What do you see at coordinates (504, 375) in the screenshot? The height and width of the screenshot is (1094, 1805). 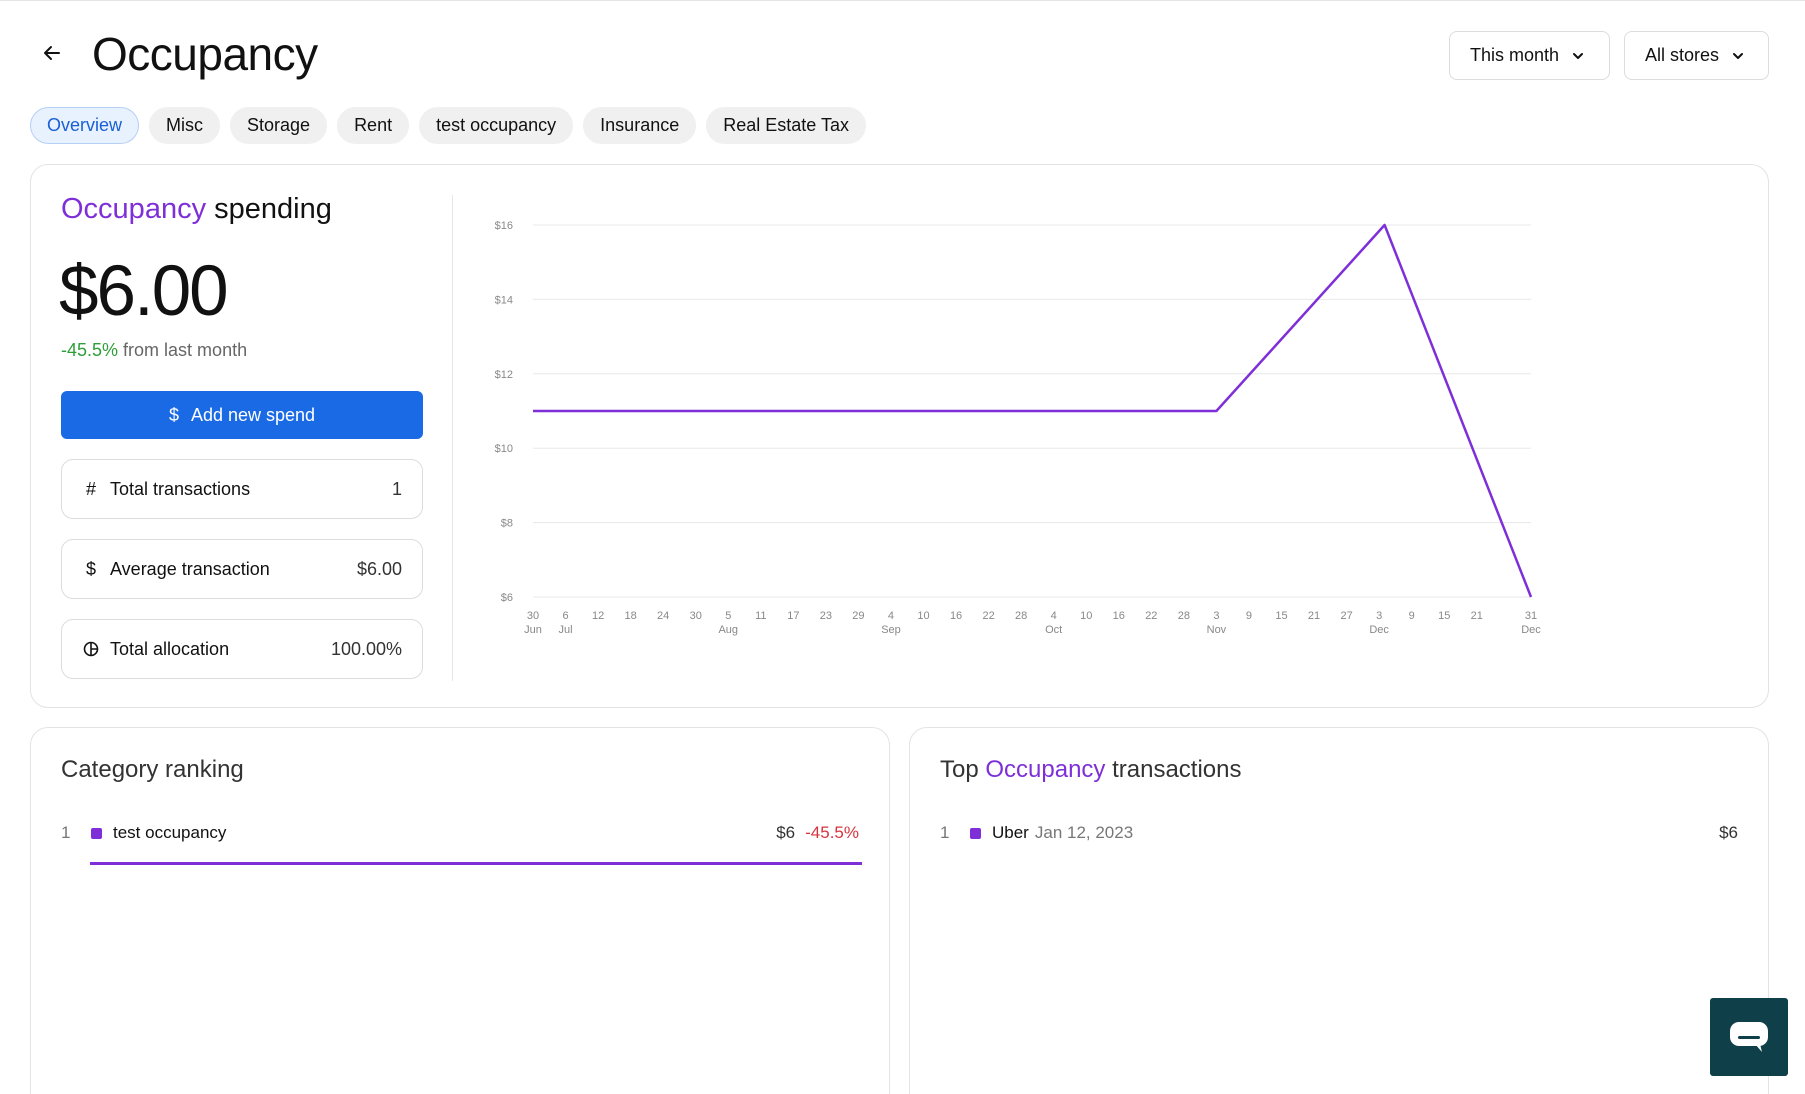 I see `y-tick-label: $12` at bounding box center [504, 375].